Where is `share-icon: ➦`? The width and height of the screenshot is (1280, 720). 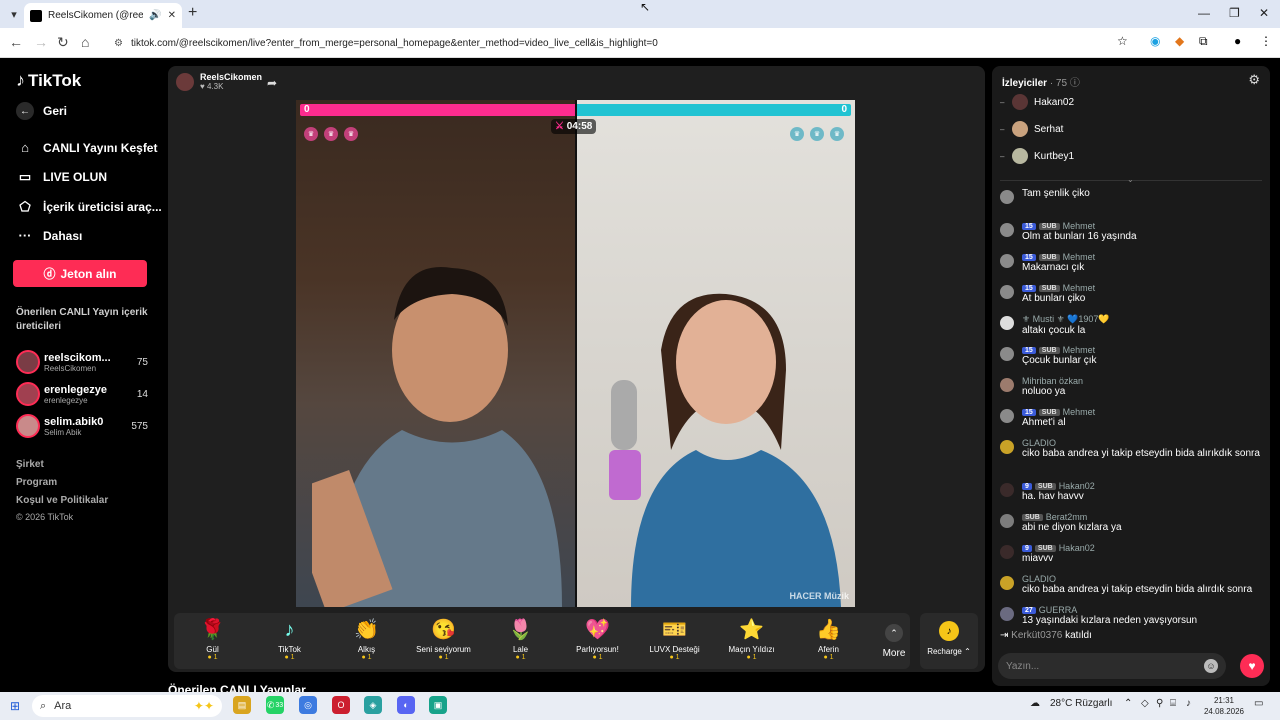 share-icon: ➦ is located at coordinates (272, 83).